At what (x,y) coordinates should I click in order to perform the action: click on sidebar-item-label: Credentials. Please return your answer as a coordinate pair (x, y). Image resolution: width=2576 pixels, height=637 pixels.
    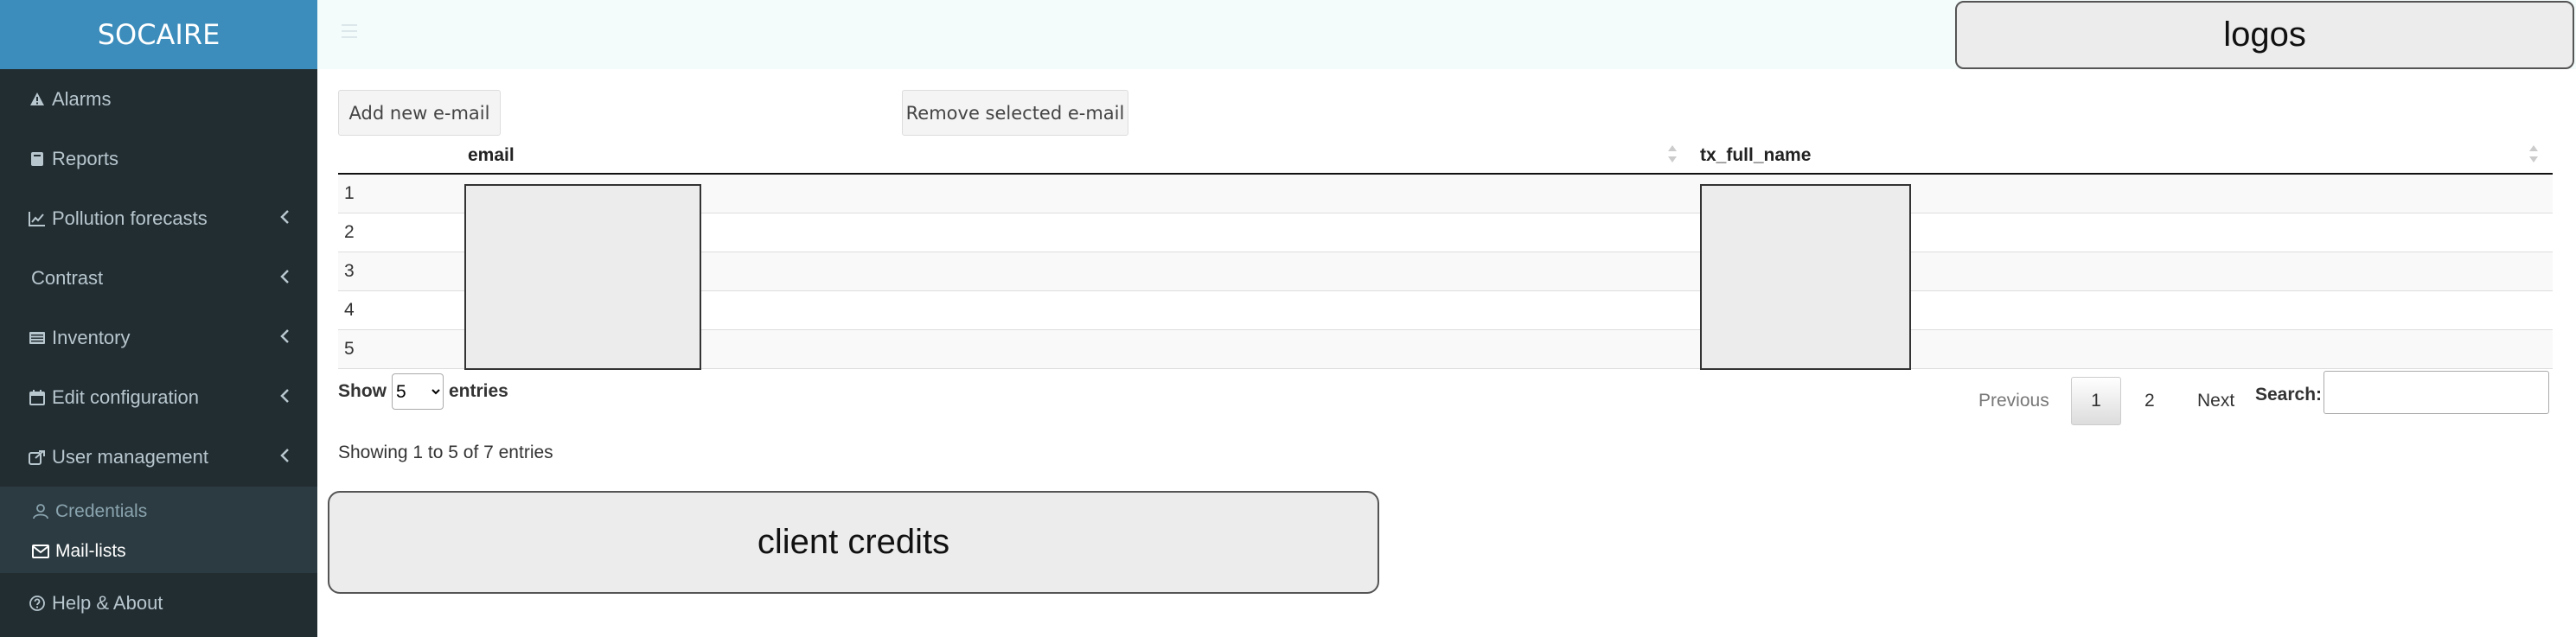
    Looking at the image, I should click on (102, 511).